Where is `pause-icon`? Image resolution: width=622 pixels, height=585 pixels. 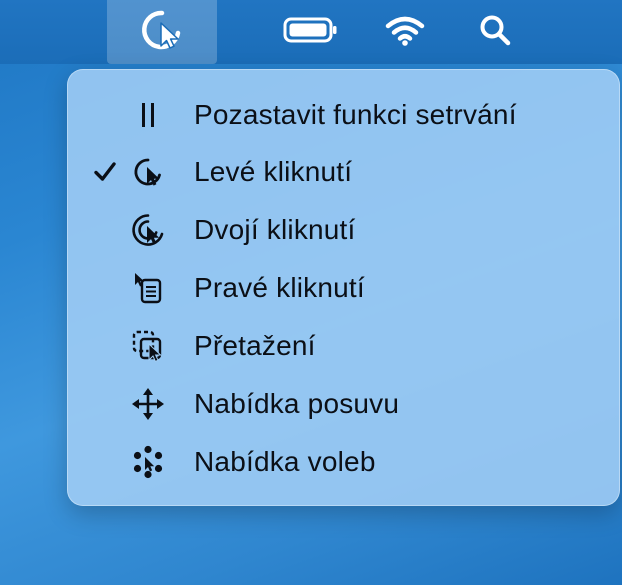
pause-icon is located at coordinates (148, 115).